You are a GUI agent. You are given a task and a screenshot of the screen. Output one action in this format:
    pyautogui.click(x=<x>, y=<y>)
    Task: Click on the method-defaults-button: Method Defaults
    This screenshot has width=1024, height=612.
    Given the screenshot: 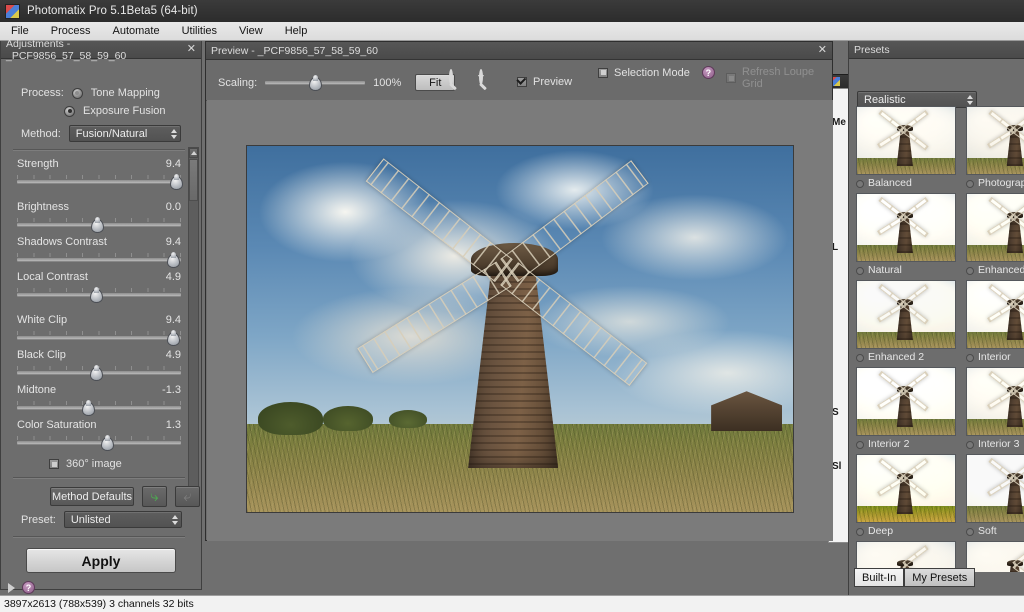 What is the action you would take?
    pyautogui.click(x=92, y=496)
    